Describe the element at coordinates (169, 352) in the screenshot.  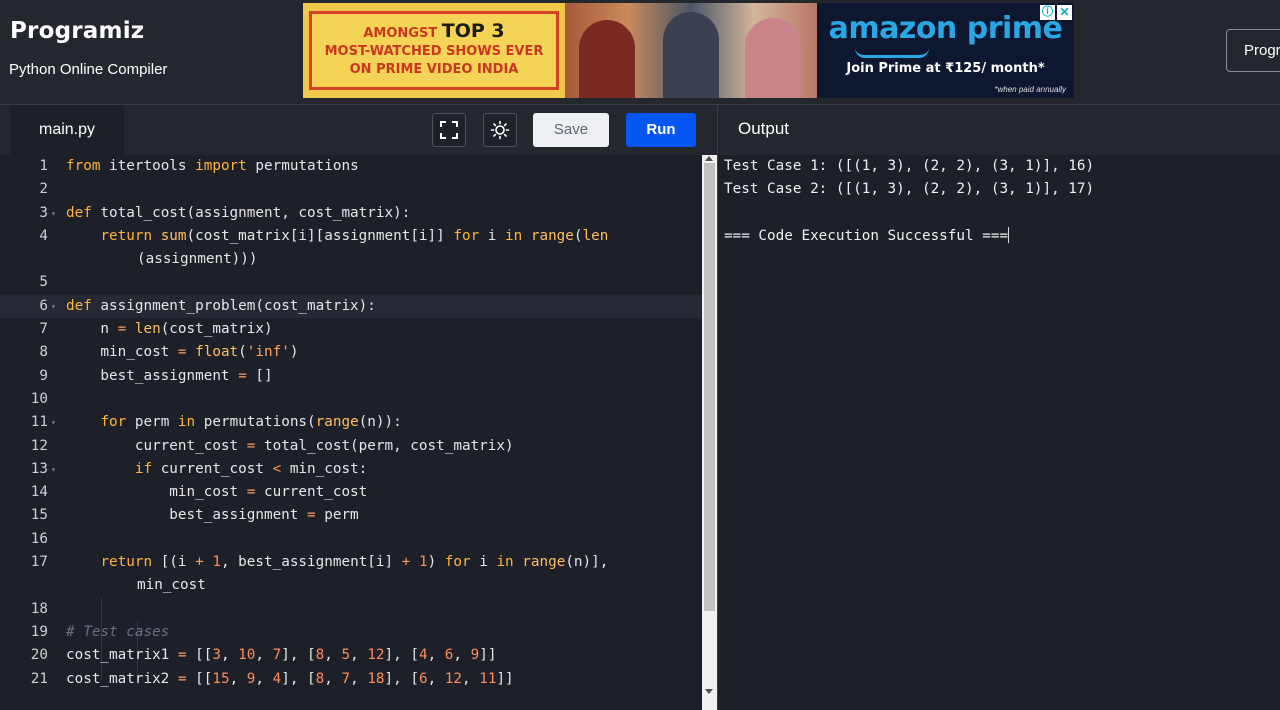
I see `code-line: 8 min_cost = float('inf')` at that location.